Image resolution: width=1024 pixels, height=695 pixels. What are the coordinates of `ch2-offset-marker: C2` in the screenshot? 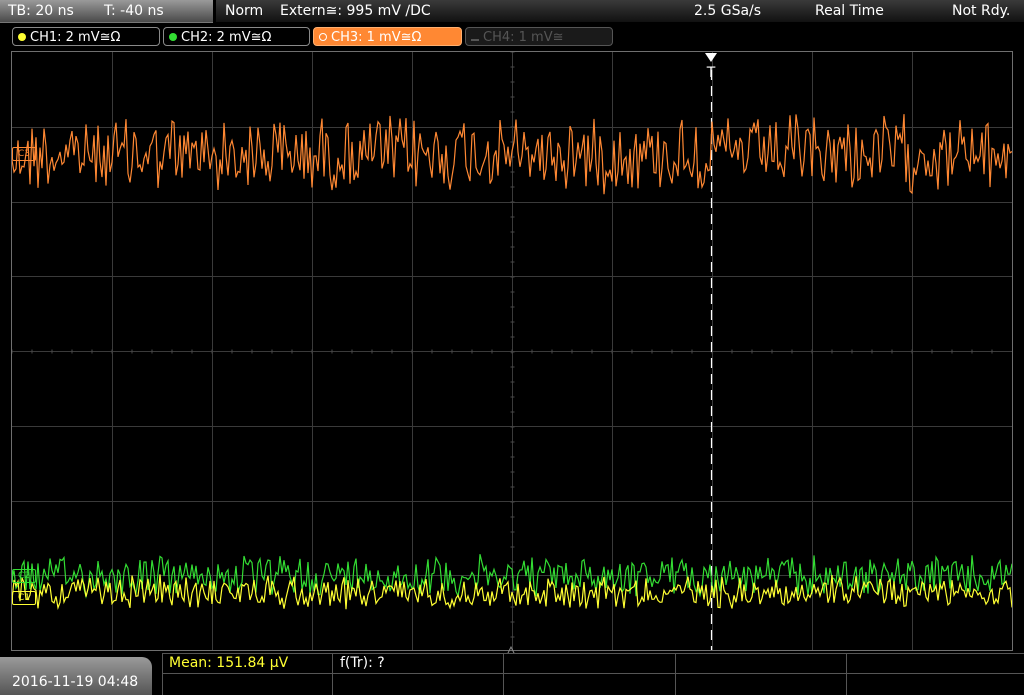 It's located at (24, 576).